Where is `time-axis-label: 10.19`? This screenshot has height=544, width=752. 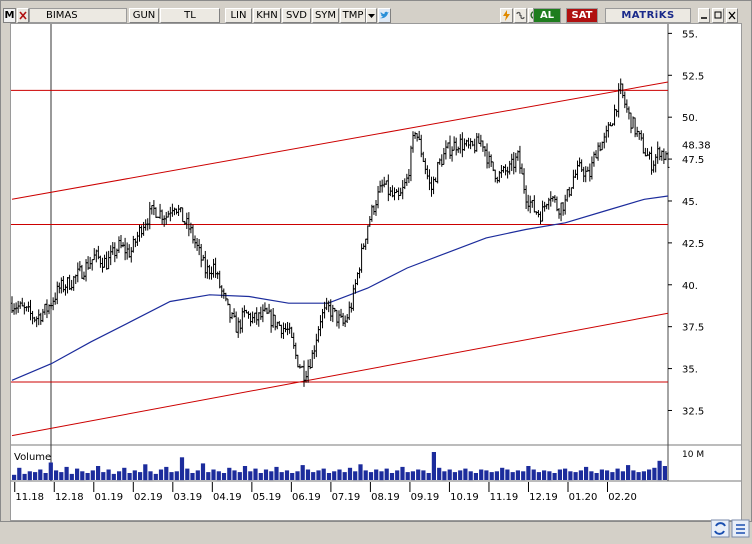
time-axis-label: 10.19 is located at coordinates (464, 497).